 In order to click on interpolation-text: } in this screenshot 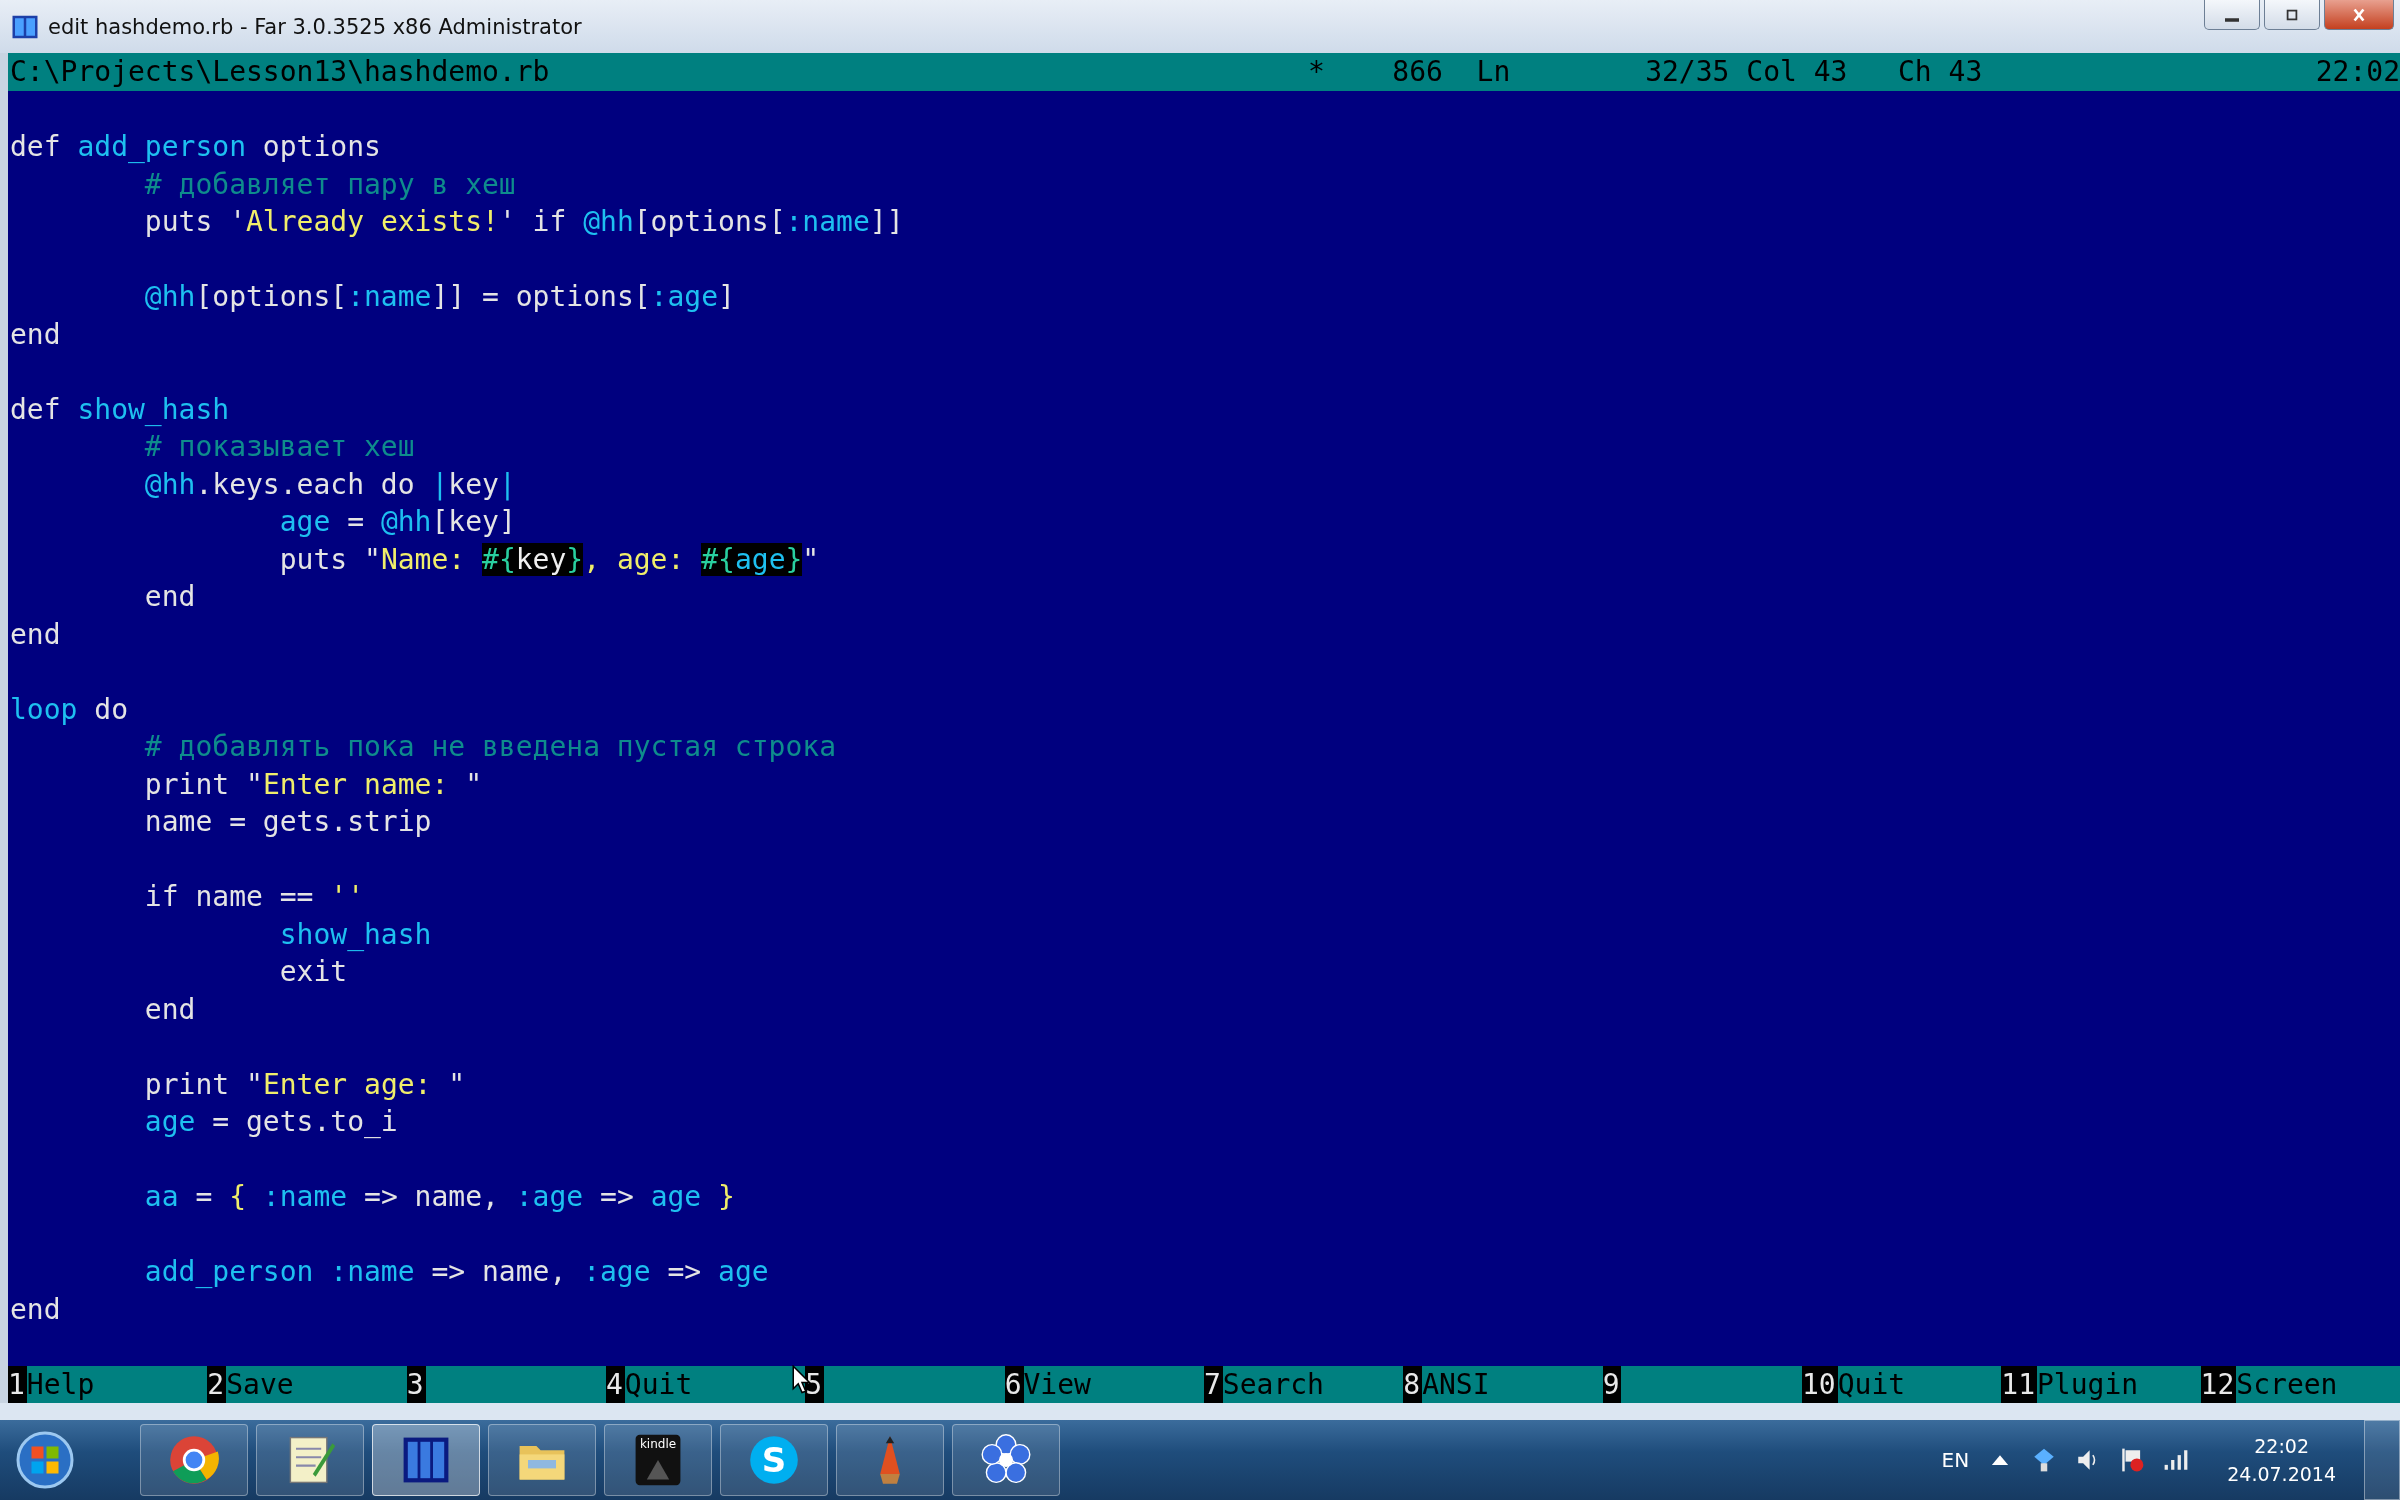, I will do `click(575, 559)`.